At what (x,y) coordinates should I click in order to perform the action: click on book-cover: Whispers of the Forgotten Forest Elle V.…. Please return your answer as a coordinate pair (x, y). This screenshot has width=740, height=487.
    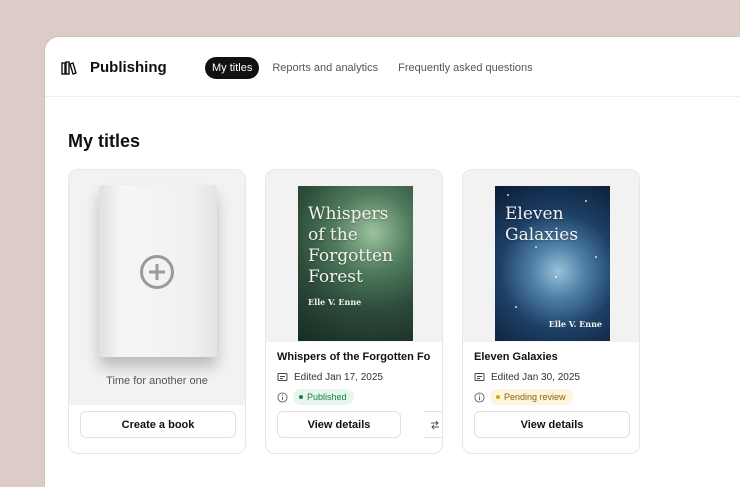
    Looking at the image, I should click on (355, 263).